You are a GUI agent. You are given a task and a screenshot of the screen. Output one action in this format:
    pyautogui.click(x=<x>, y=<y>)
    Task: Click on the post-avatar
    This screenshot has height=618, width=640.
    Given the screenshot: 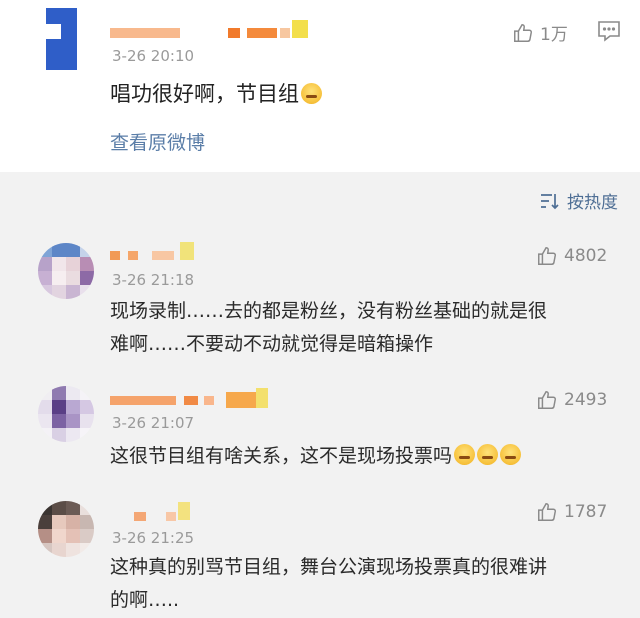 What is the action you would take?
    pyautogui.click(x=61, y=39)
    